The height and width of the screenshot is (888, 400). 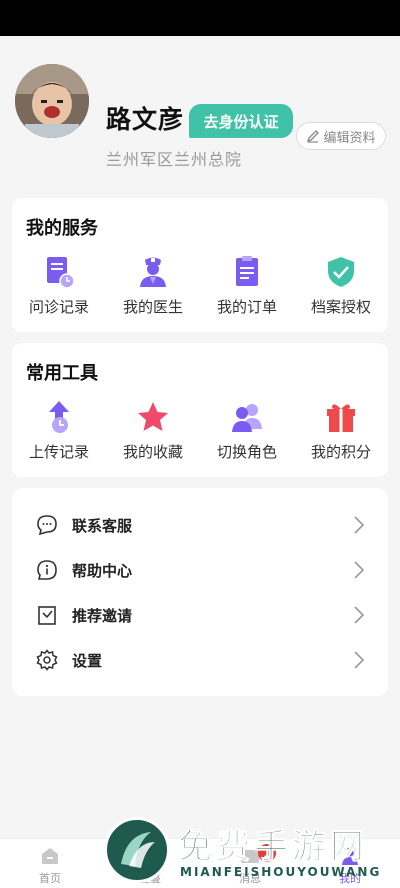 What do you see at coordinates (50, 878) in the screenshot?
I see `tab-label: 首页` at bounding box center [50, 878].